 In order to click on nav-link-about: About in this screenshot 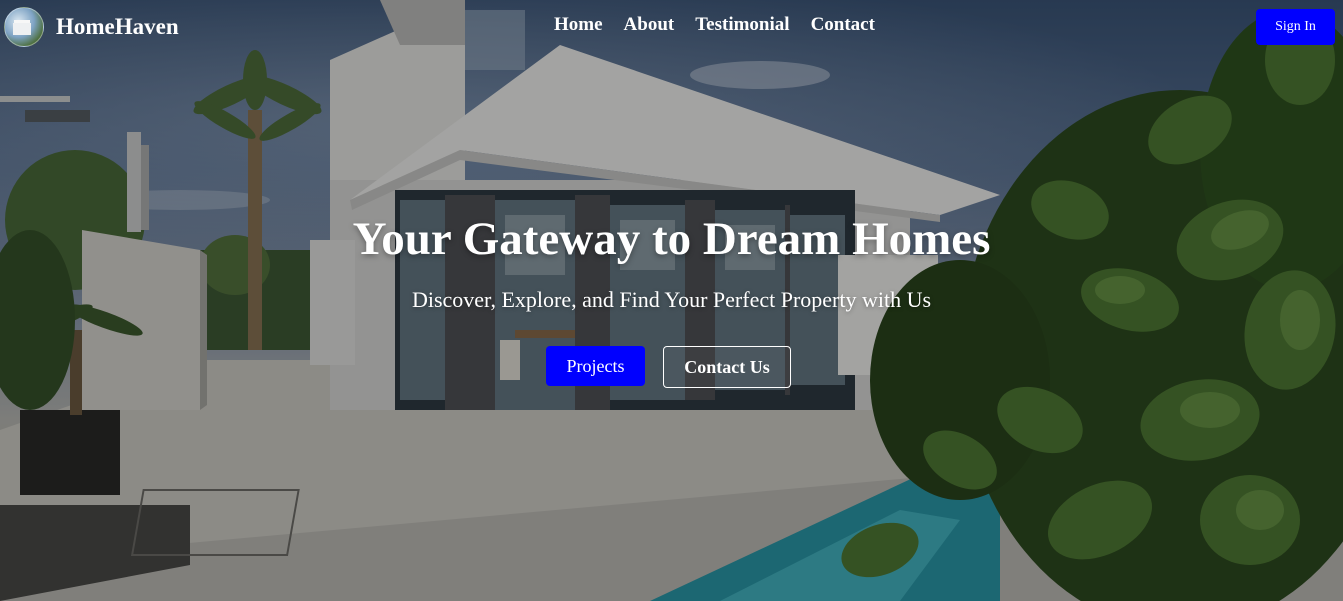, I will do `click(649, 25)`.